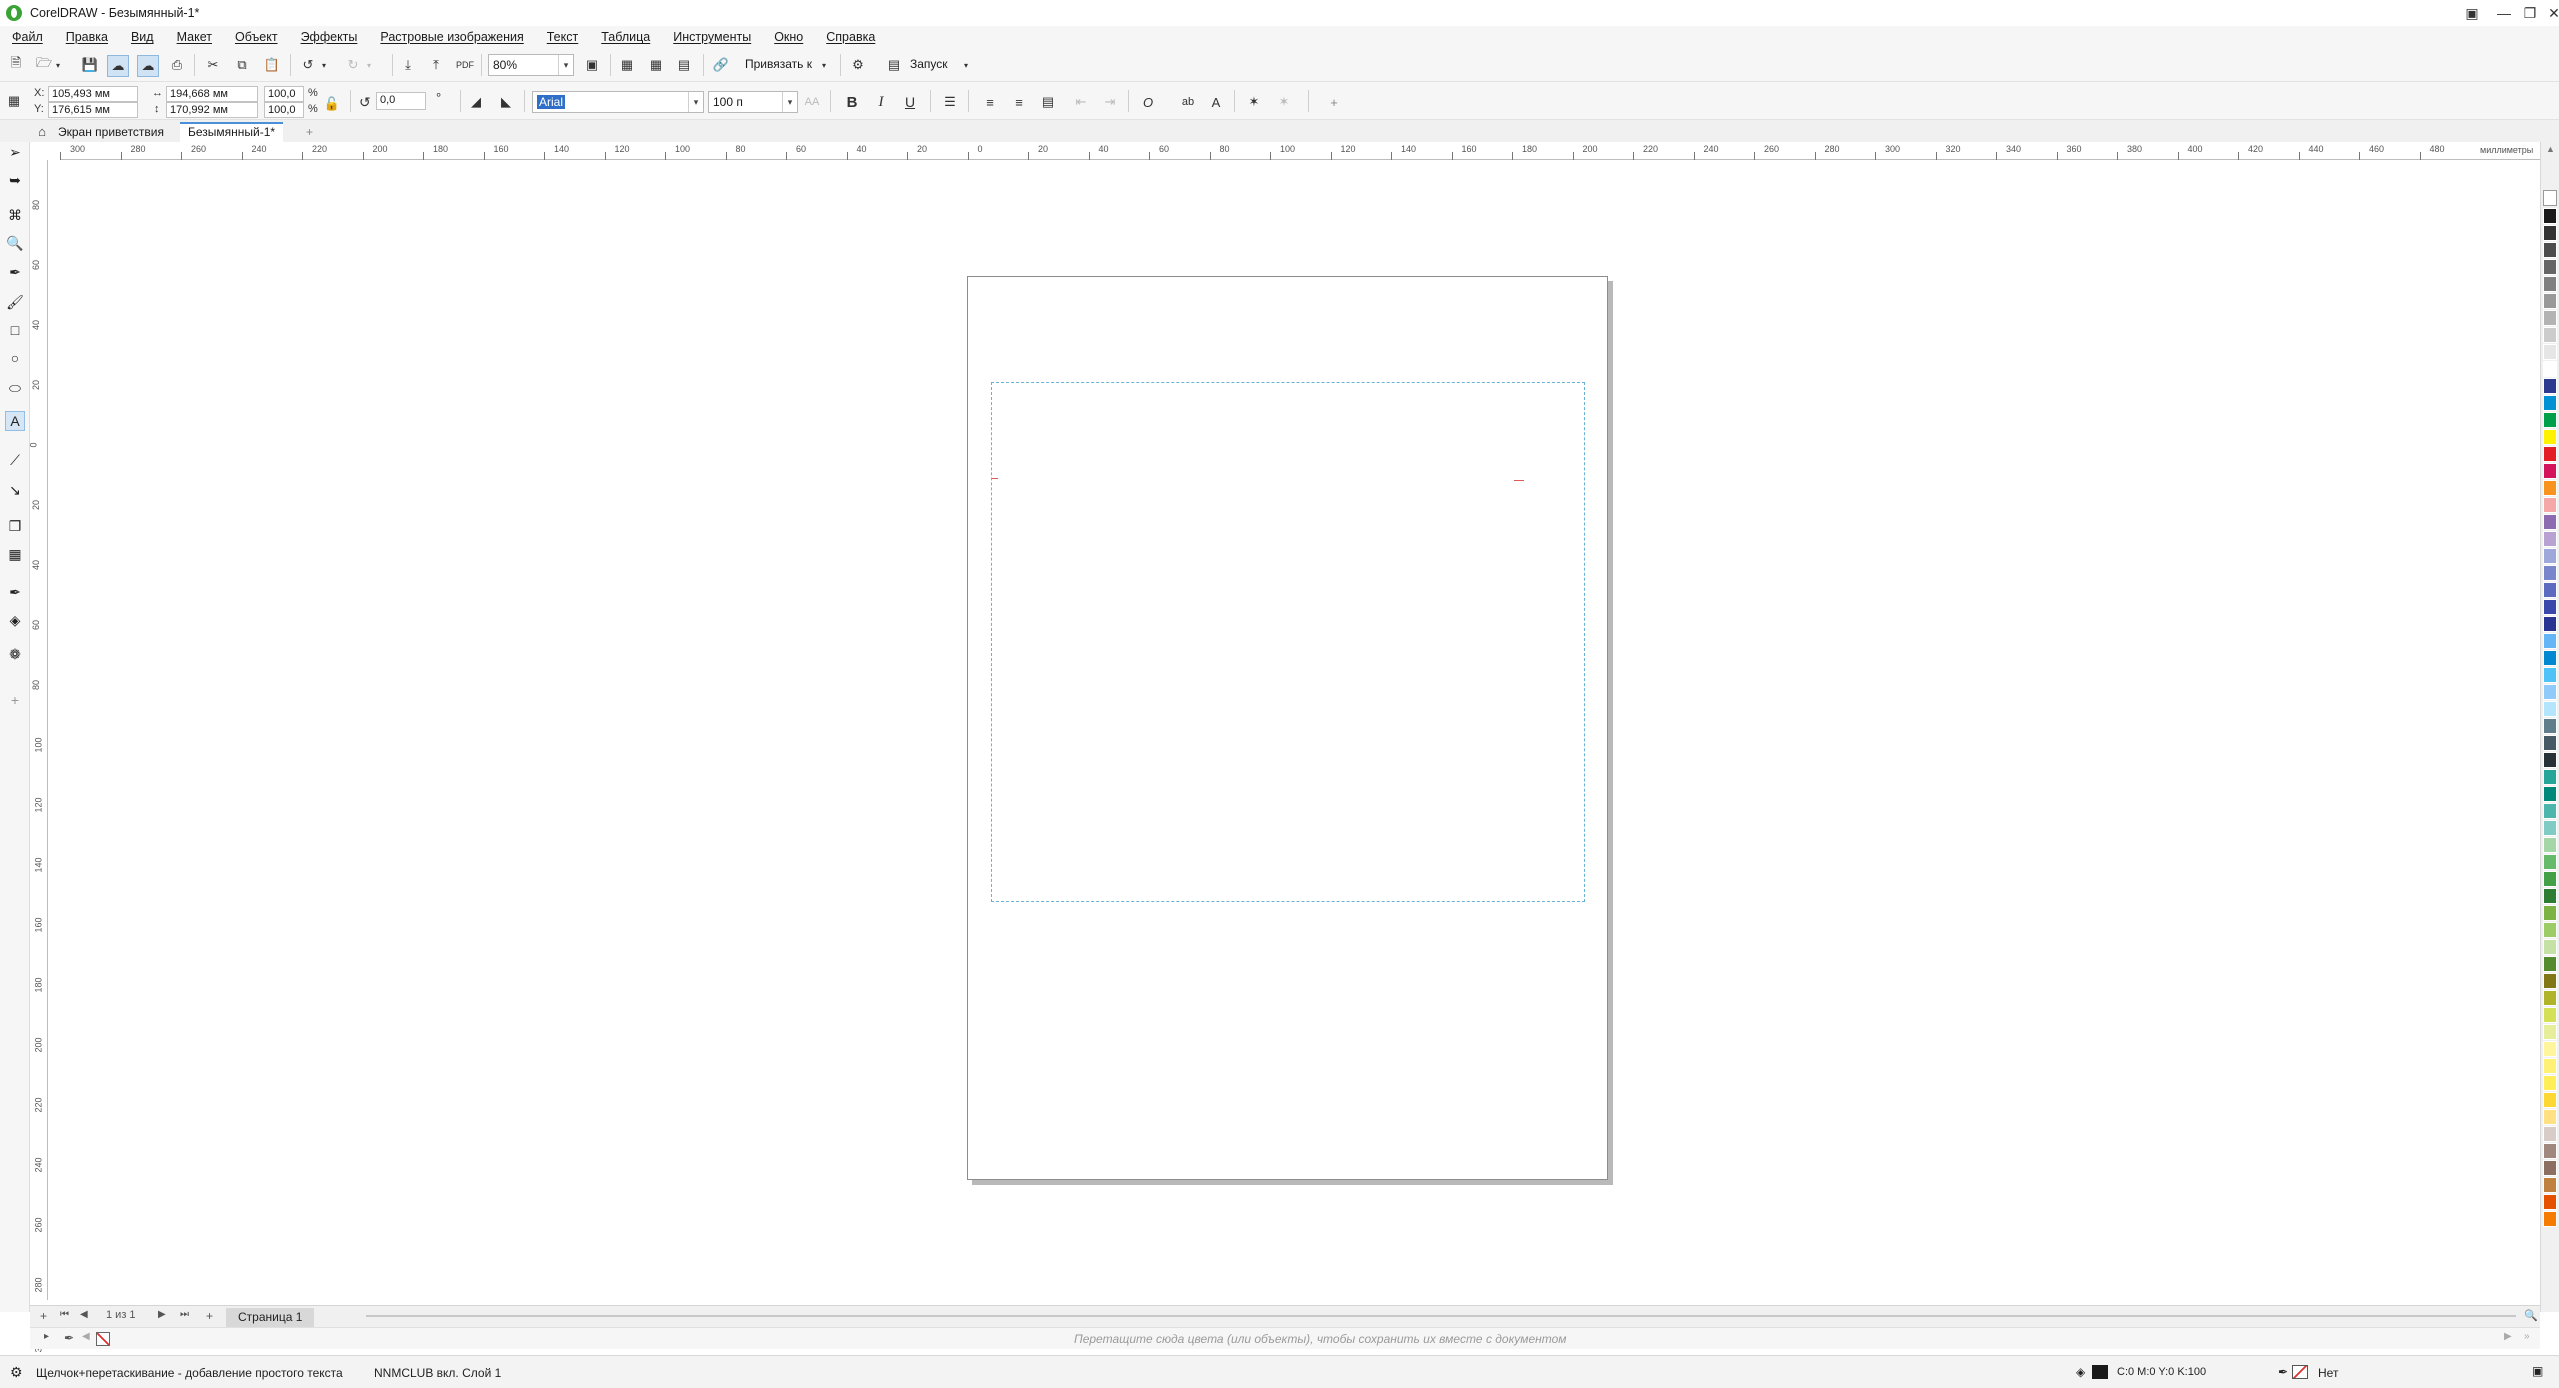 This screenshot has height=1388, width=2559. What do you see at coordinates (625, 37) in the screenshot?
I see `menu-table: Таблица` at bounding box center [625, 37].